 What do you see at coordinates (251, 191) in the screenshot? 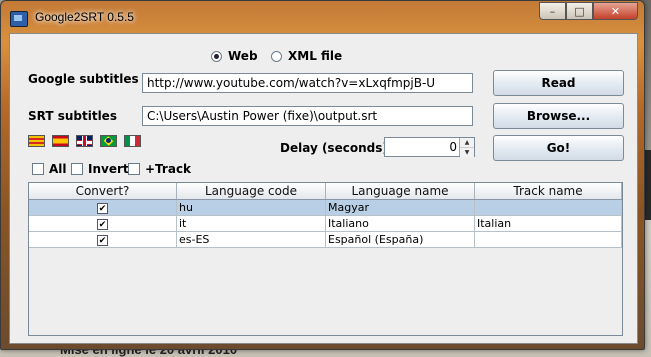
I see `column-header-language-code: Language code` at bounding box center [251, 191].